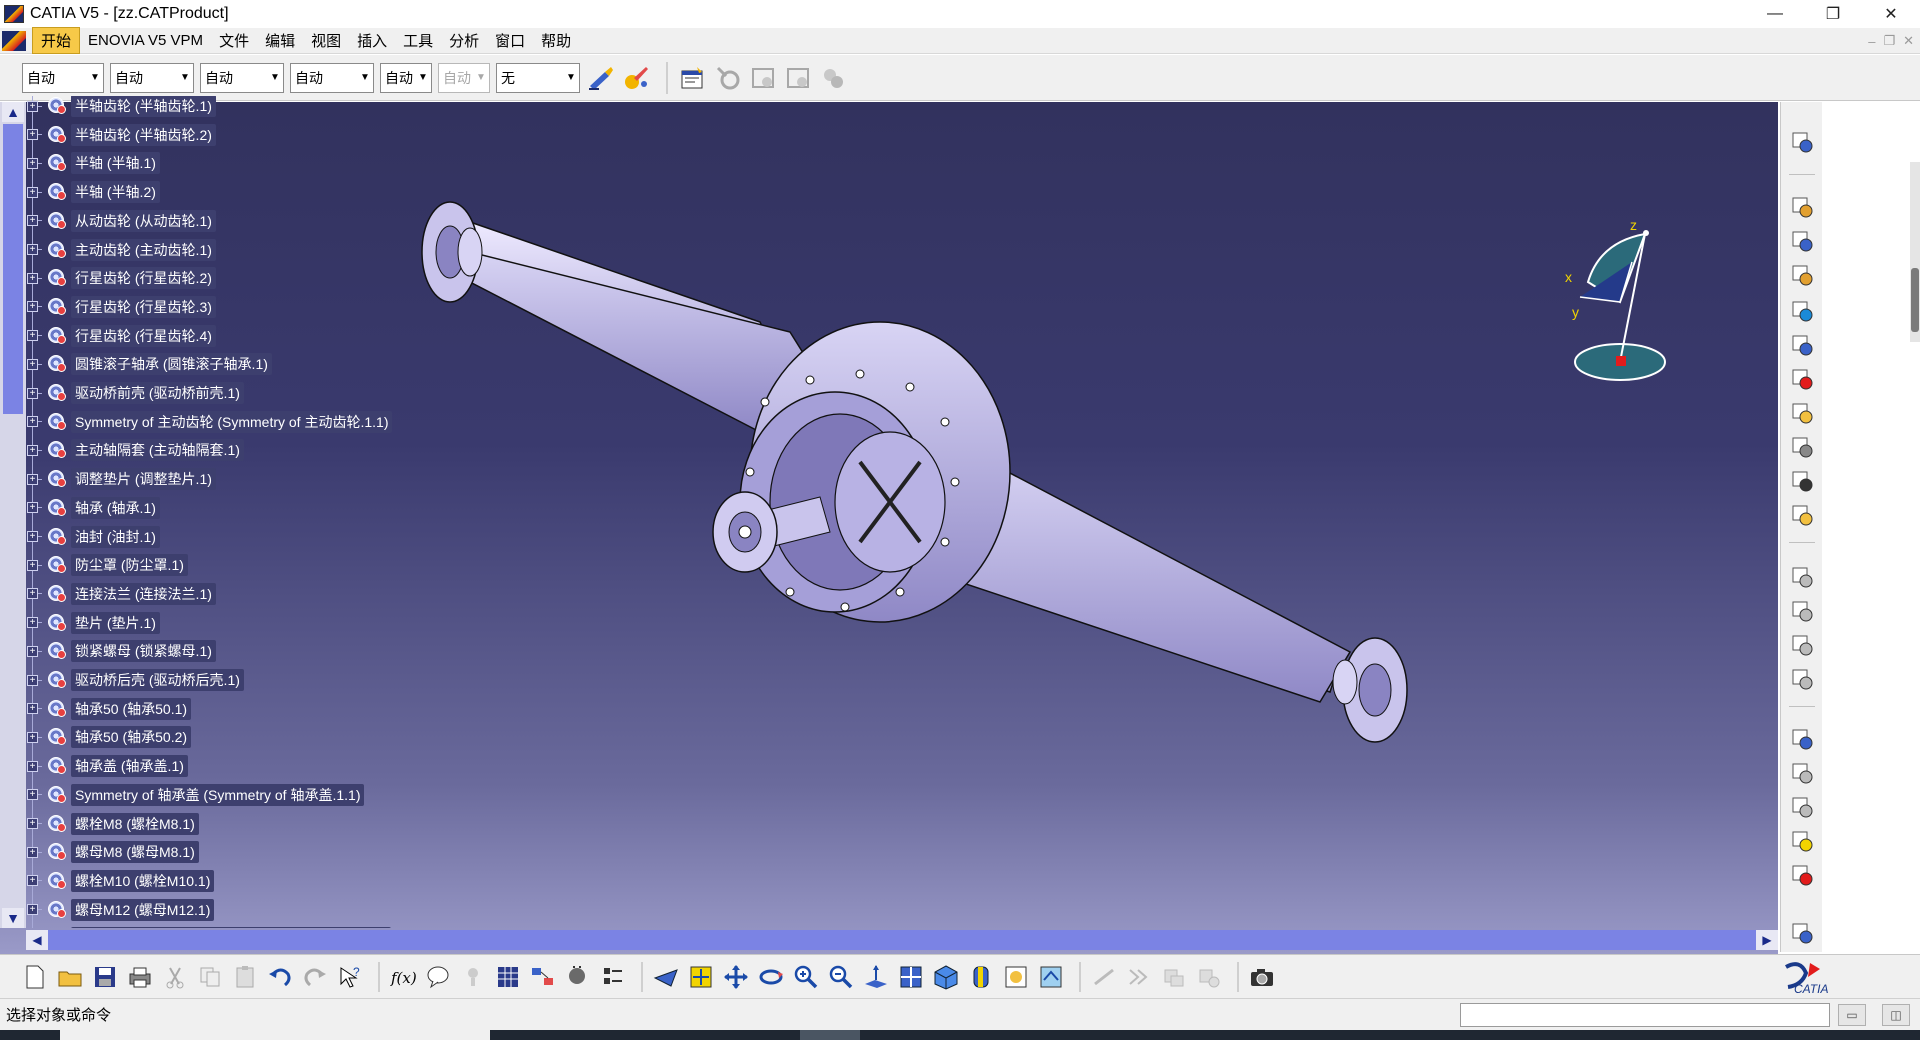  I want to click on tree-node-label: 行星齿轮 (行星齿轮.4), so click(143, 335).